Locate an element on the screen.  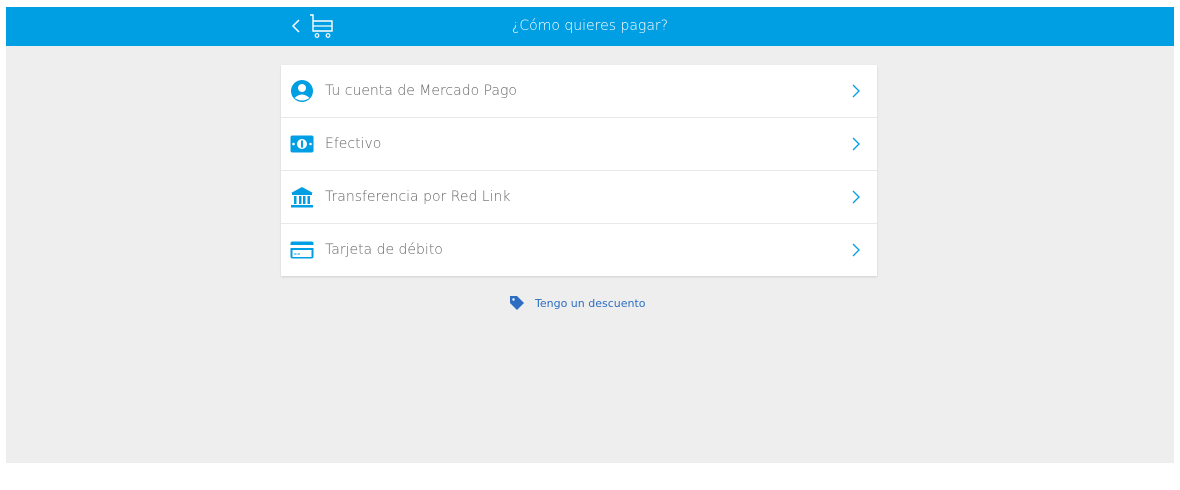
option-label: Transferencia por Red Link is located at coordinates (418, 197).